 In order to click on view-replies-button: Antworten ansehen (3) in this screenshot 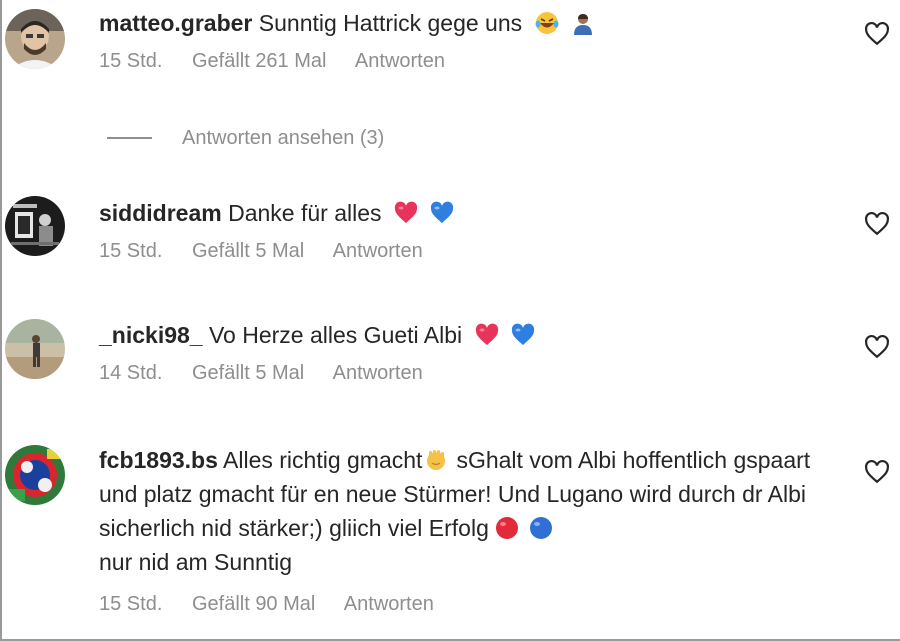, I will do `click(245, 138)`.